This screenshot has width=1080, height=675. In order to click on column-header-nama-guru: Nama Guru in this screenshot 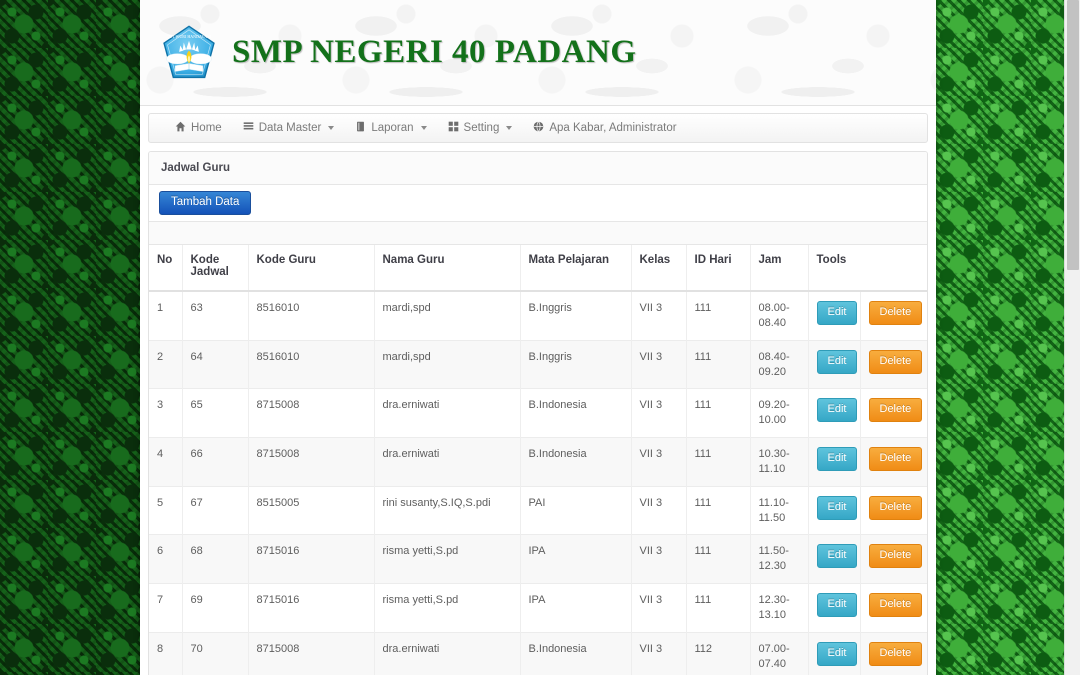, I will do `click(447, 268)`.